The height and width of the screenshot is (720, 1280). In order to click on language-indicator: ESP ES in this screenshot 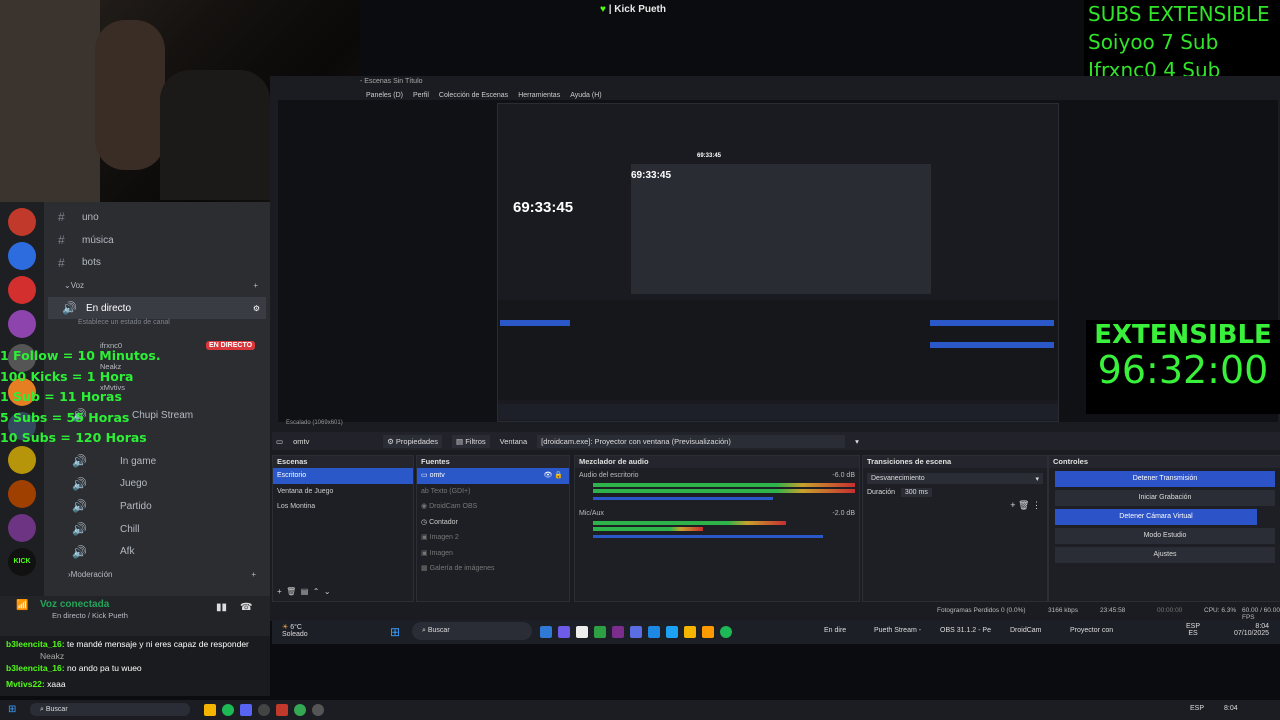, I will do `click(1193, 630)`.